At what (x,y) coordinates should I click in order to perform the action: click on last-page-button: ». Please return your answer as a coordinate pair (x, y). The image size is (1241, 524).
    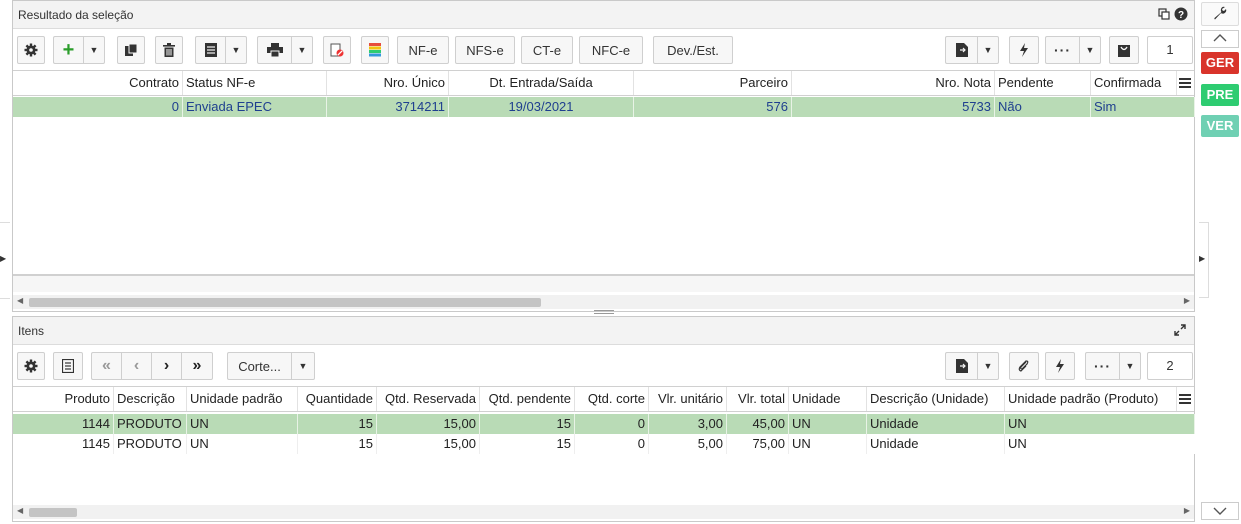
    Looking at the image, I should click on (197, 366).